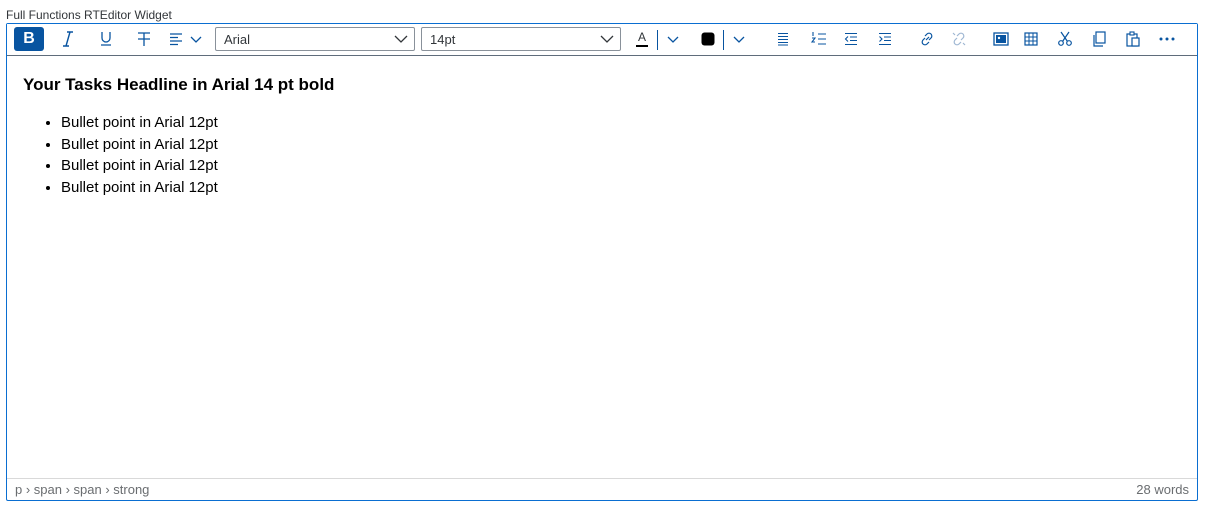 This screenshot has width=1208, height=512. Describe the element at coordinates (179, 84) in the screenshot. I see `content-headline: Your Tasks Headline in Arial 14 pt bold` at that location.